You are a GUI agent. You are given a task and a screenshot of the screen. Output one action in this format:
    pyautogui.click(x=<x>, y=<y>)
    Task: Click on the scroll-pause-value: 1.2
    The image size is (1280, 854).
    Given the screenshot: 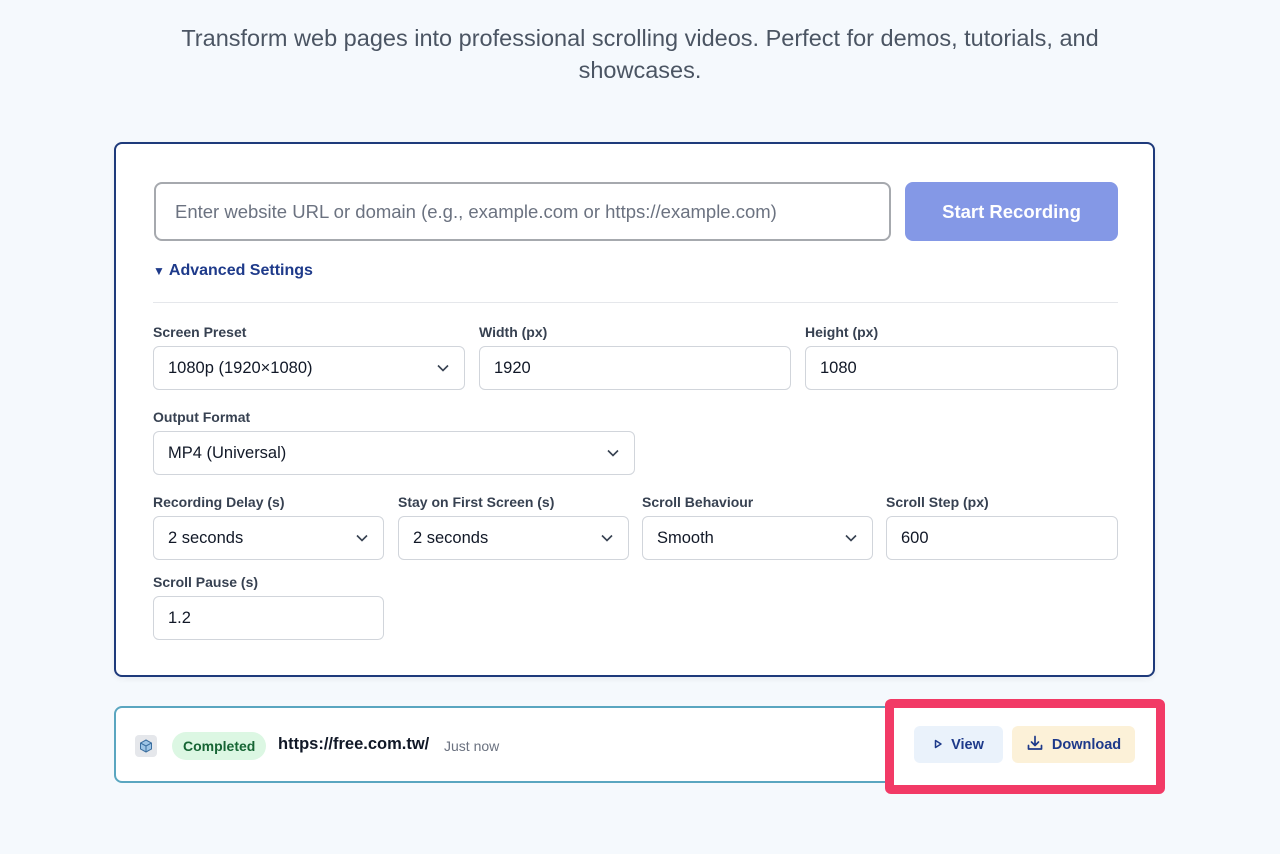 What is the action you would take?
    pyautogui.click(x=179, y=617)
    